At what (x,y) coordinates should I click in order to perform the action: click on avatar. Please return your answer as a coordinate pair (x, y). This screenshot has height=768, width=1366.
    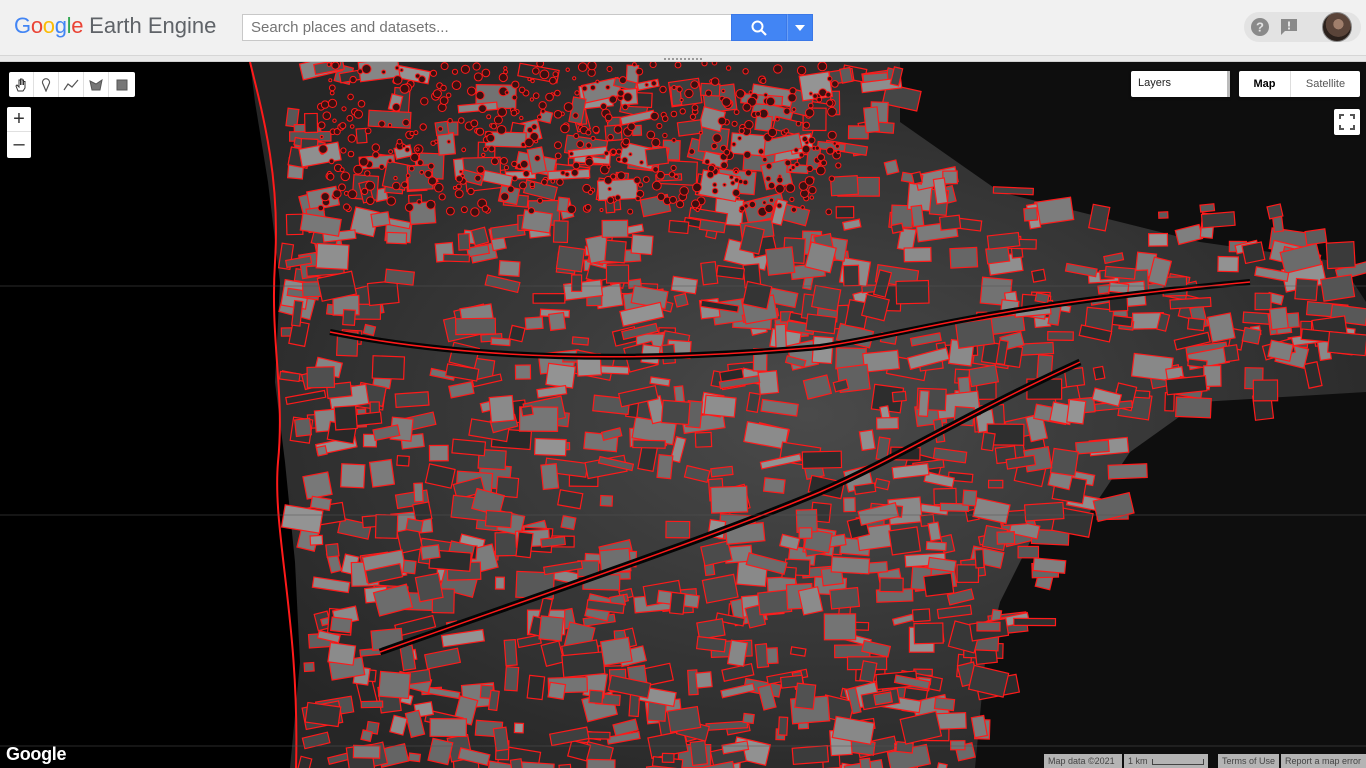
    Looking at the image, I should click on (1337, 27).